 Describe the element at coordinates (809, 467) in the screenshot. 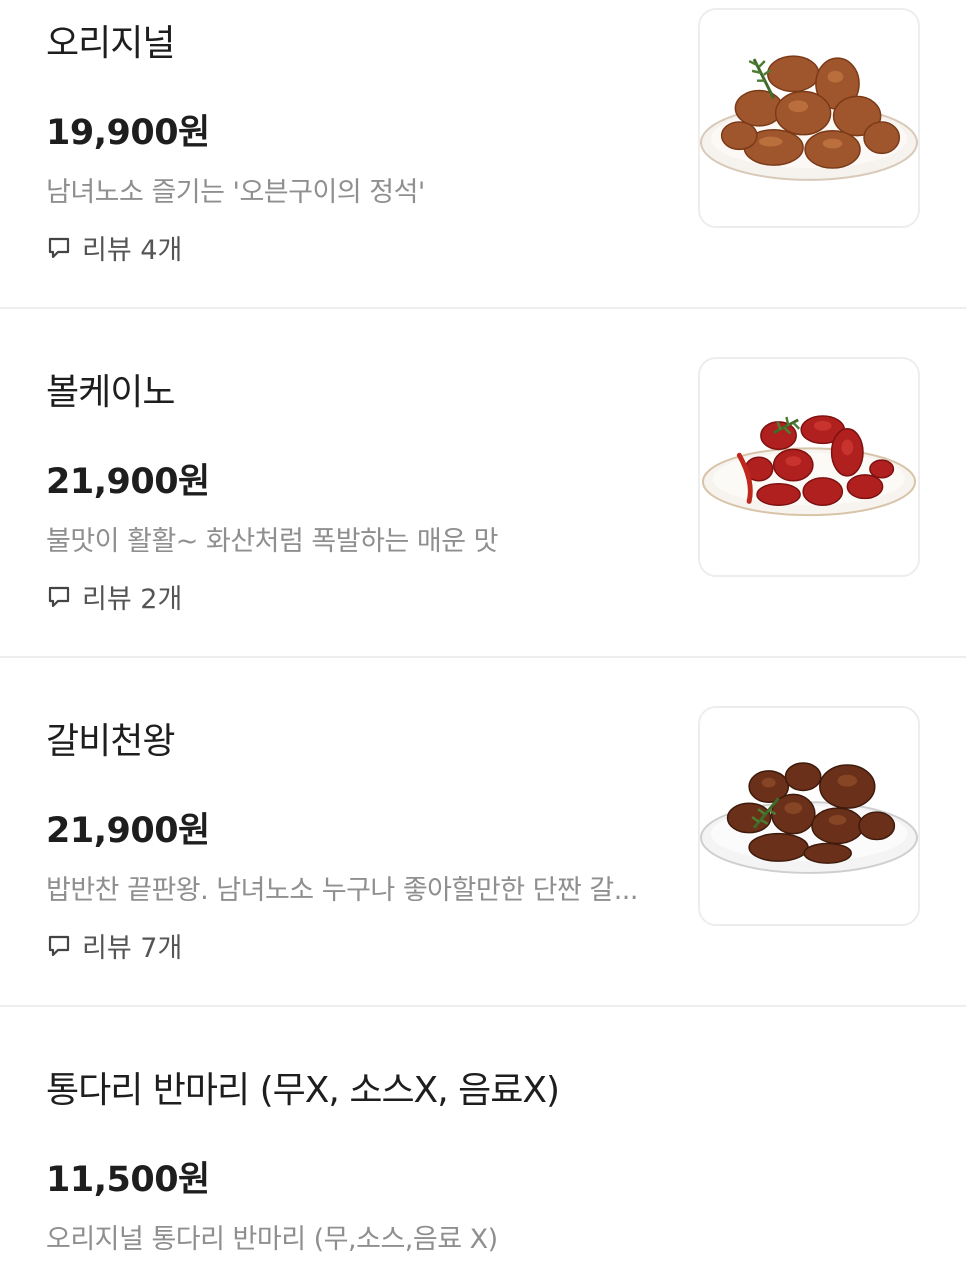

I see `spicy-red-chicken-plate-image` at that location.